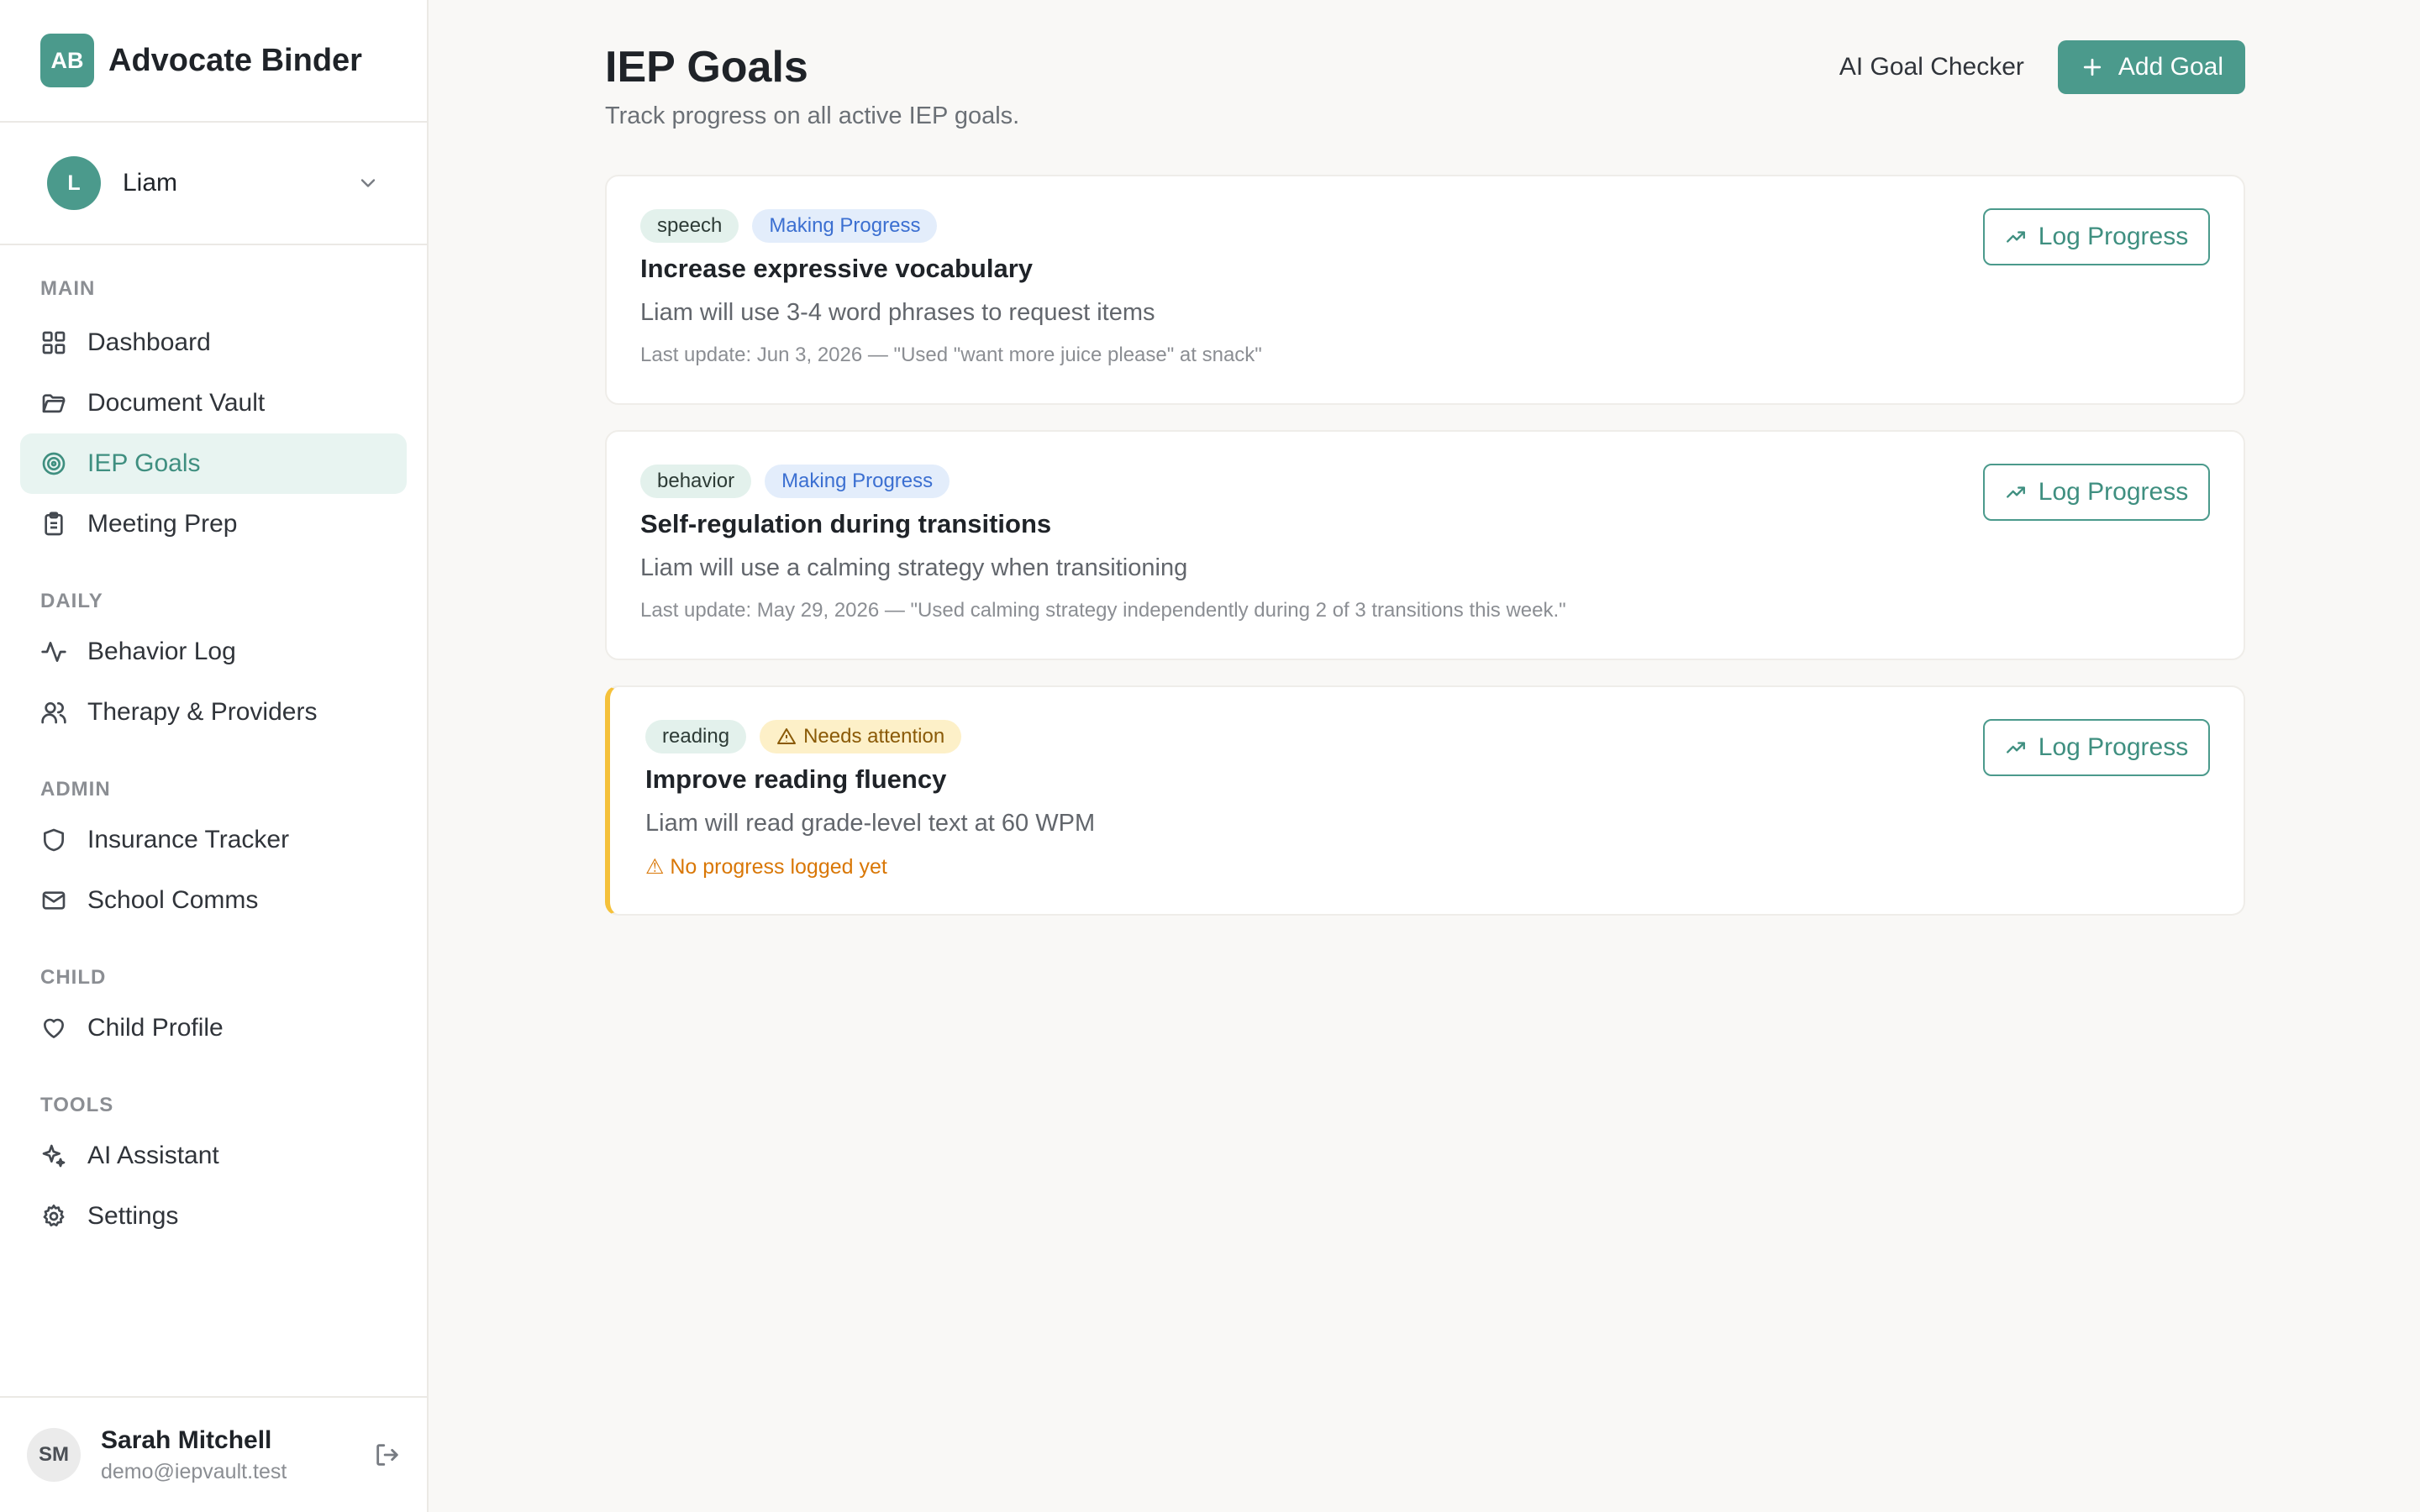 This screenshot has width=2420, height=1512. What do you see at coordinates (696, 736) in the screenshot?
I see `category-badge: reading` at bounding box center [696, 736].